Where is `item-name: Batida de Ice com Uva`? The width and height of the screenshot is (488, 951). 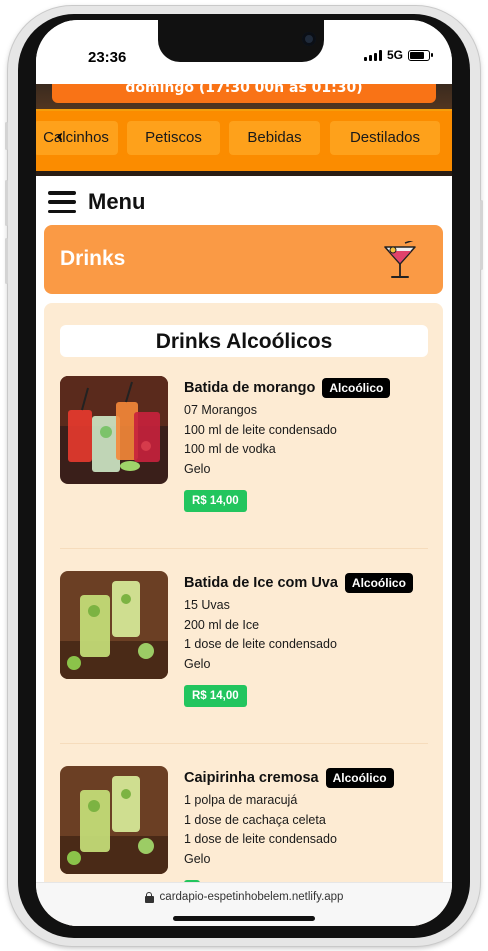
item-name: Batida de Ice com Uva is located at coordinates (261, 583).